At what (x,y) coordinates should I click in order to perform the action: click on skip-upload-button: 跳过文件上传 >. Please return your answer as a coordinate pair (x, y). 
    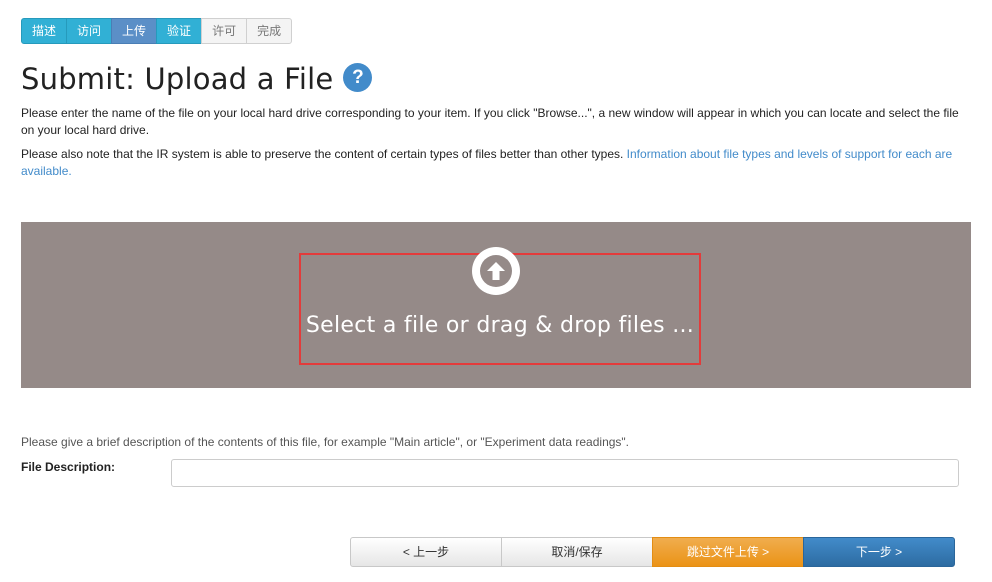
    Looking at the image, I should click on (728, 552).